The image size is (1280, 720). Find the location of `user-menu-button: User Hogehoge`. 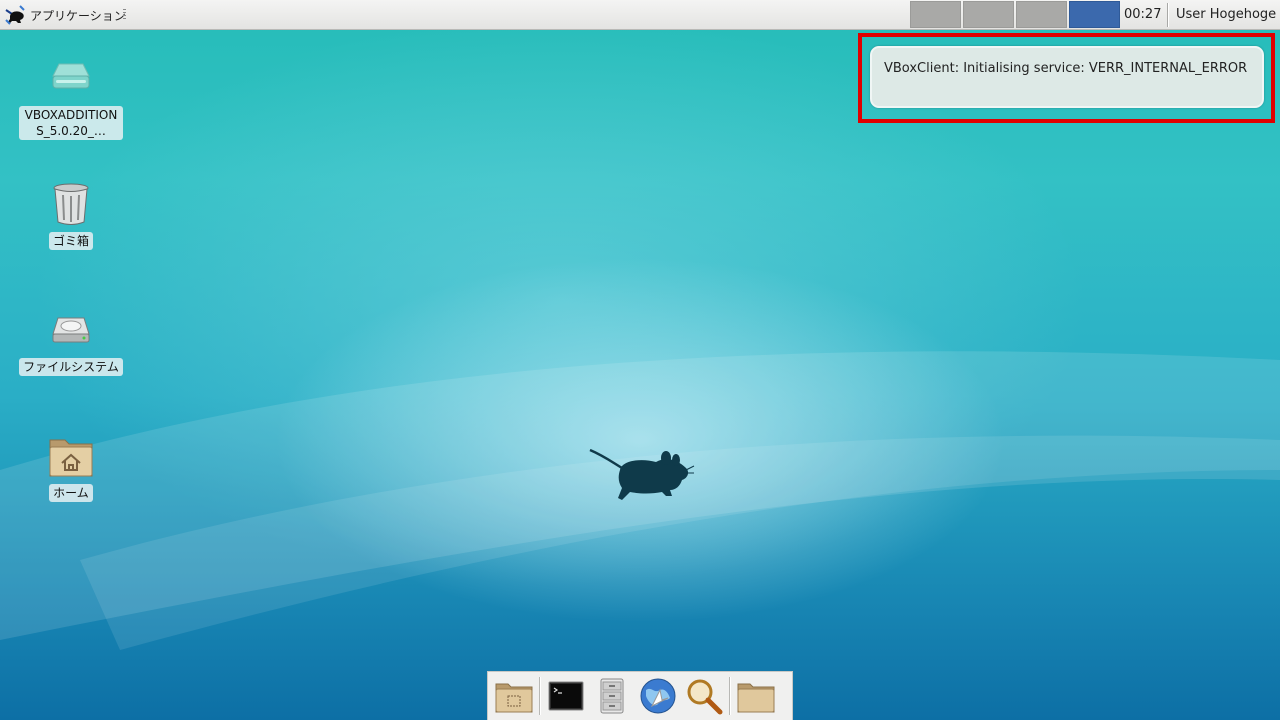

user-menu-button: User Hogehoge is located at coordinates (1226, 15).